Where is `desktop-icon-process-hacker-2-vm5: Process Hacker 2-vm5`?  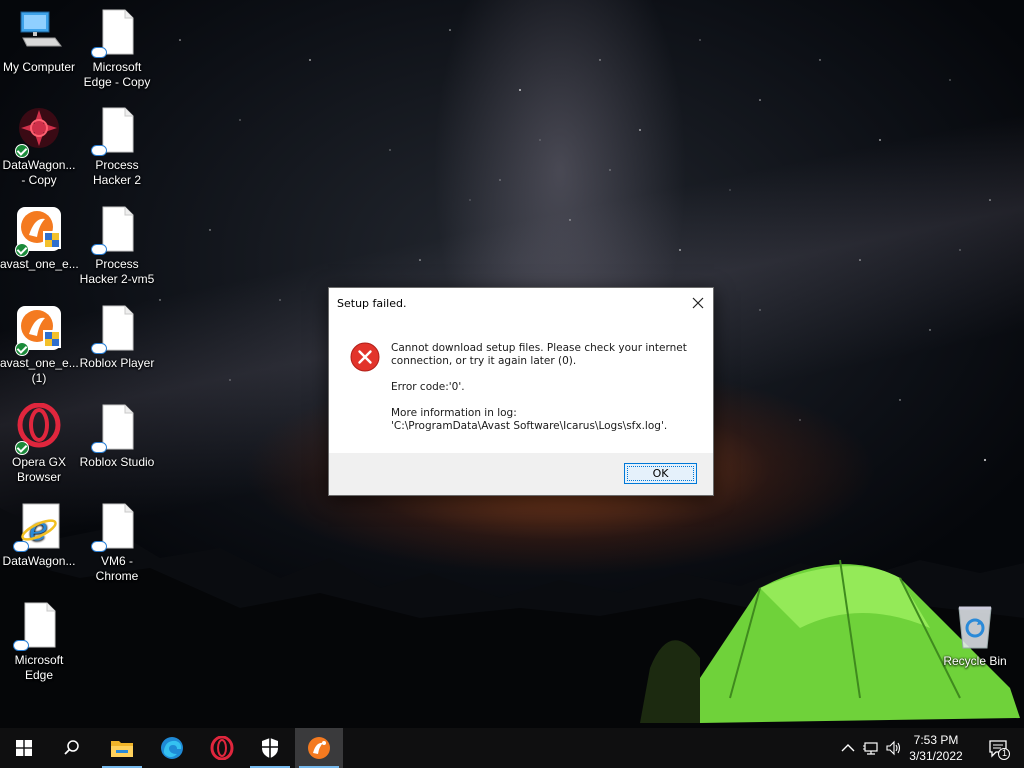 desktop-icon-process-hacker-2-vm5: Process Hacker 2-vm5 is located at coordinates (117, 246).